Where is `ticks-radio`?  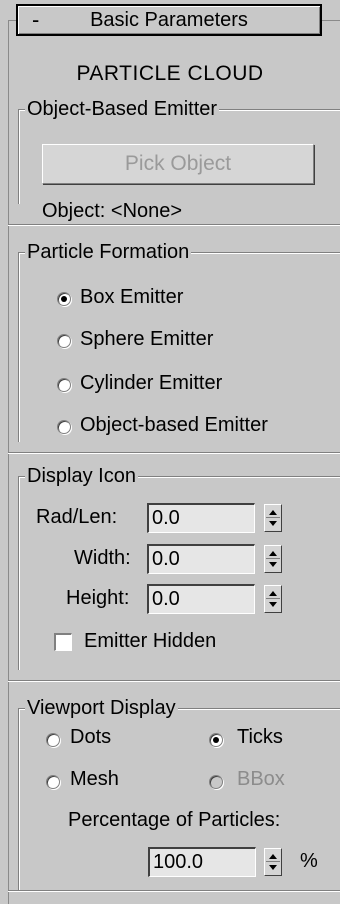 ticks-radio is located at coordinates (216, 740).